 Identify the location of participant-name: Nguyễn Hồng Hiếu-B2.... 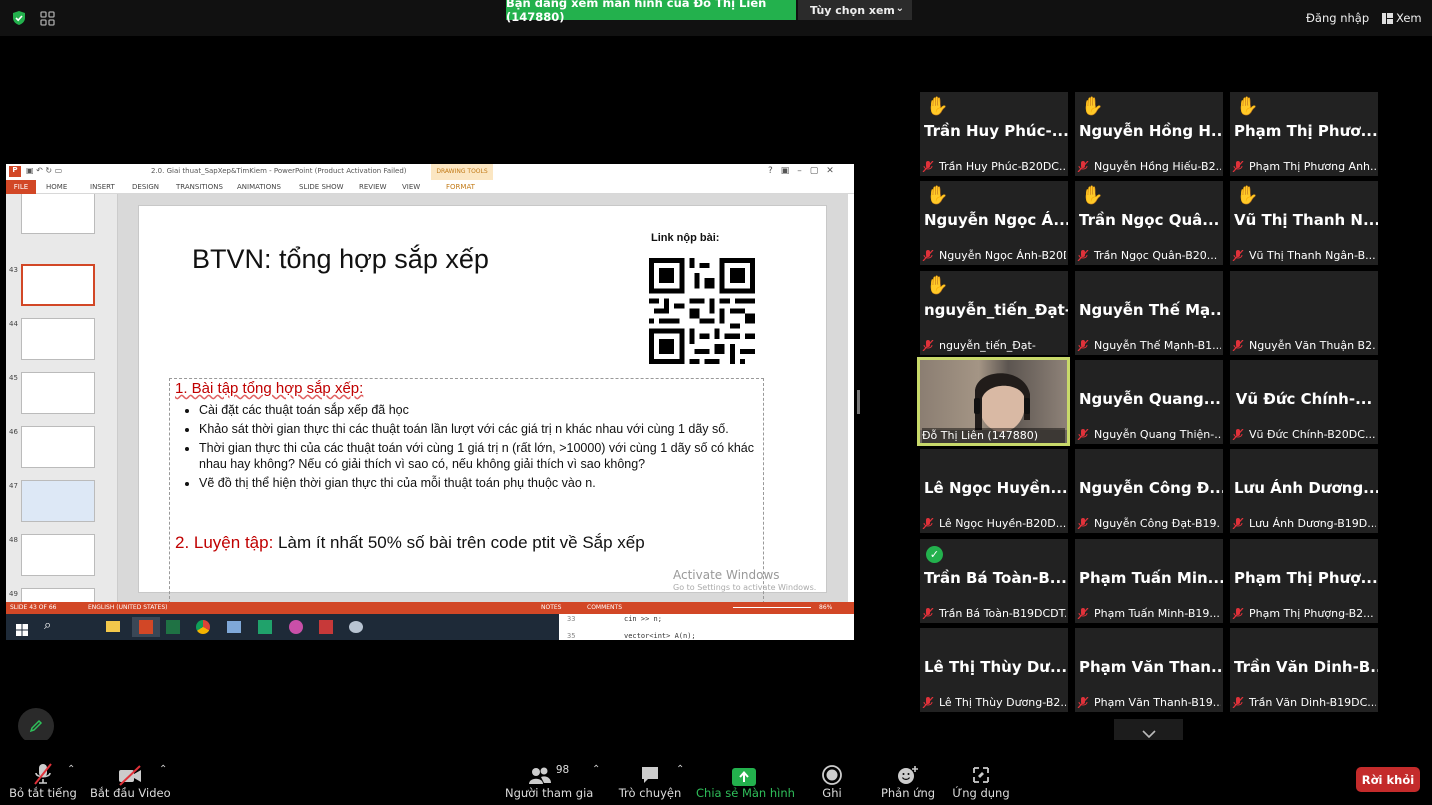
(1157, 166).